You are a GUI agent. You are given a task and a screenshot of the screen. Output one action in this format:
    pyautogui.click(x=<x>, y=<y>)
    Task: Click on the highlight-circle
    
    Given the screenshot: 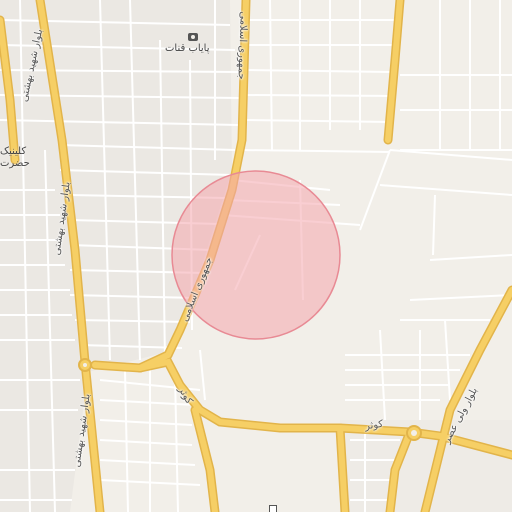 What is the action you would take?
    pyautogui.click(x=256, y=255)
    